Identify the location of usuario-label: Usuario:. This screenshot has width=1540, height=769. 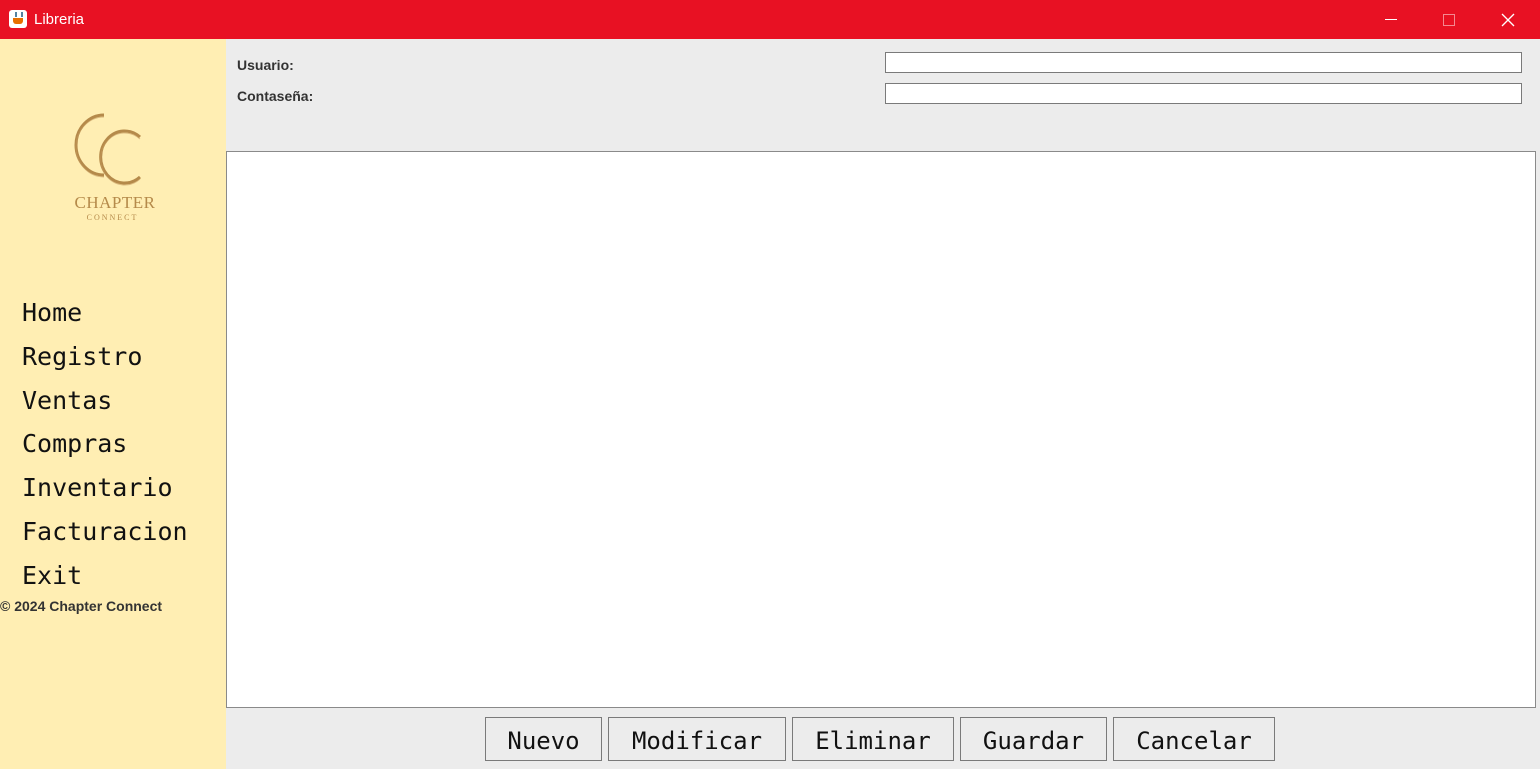
(265, 65).